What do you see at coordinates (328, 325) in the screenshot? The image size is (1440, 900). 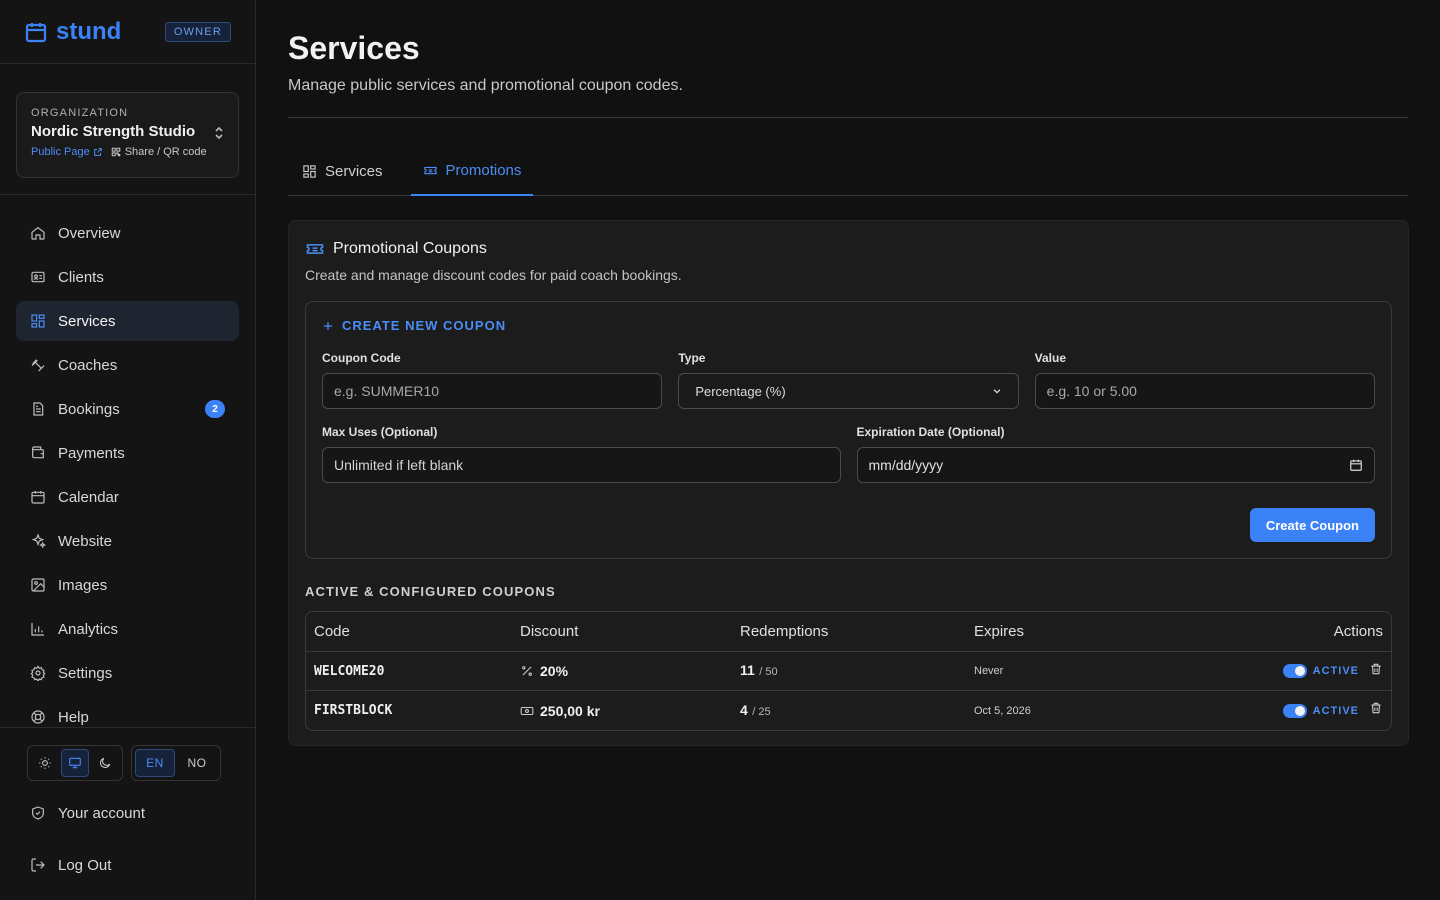 I see `plus-icon` at bounding box center [328, 325].